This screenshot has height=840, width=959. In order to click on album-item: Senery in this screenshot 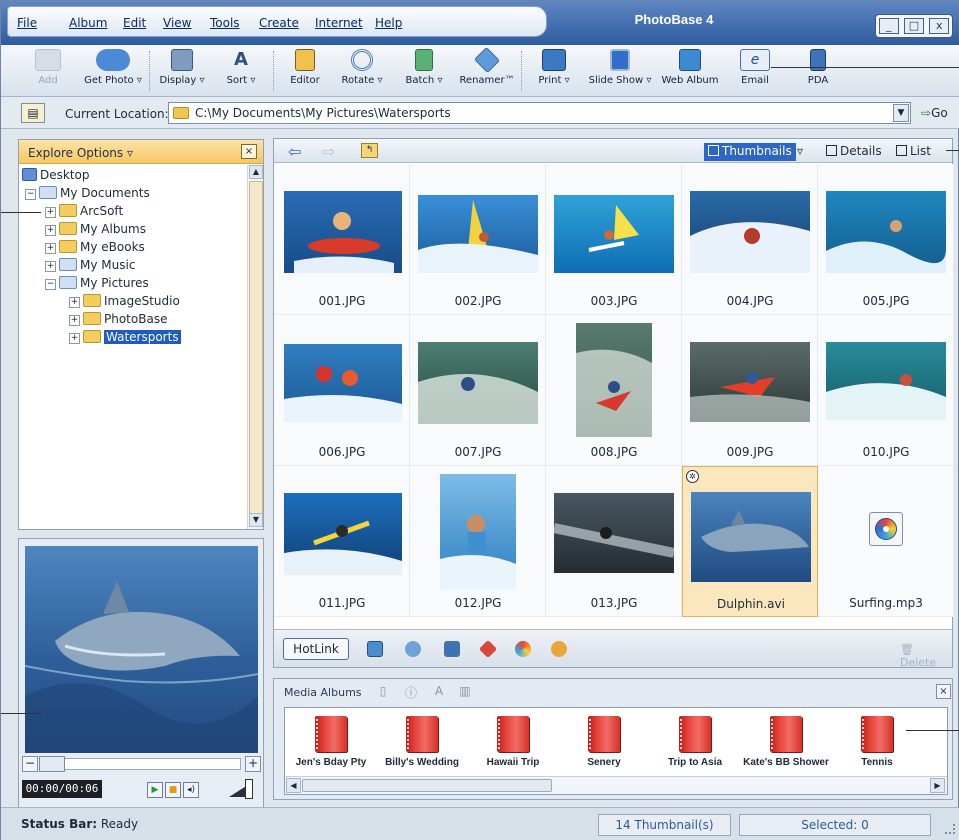, I will do `click(604, 742)`.